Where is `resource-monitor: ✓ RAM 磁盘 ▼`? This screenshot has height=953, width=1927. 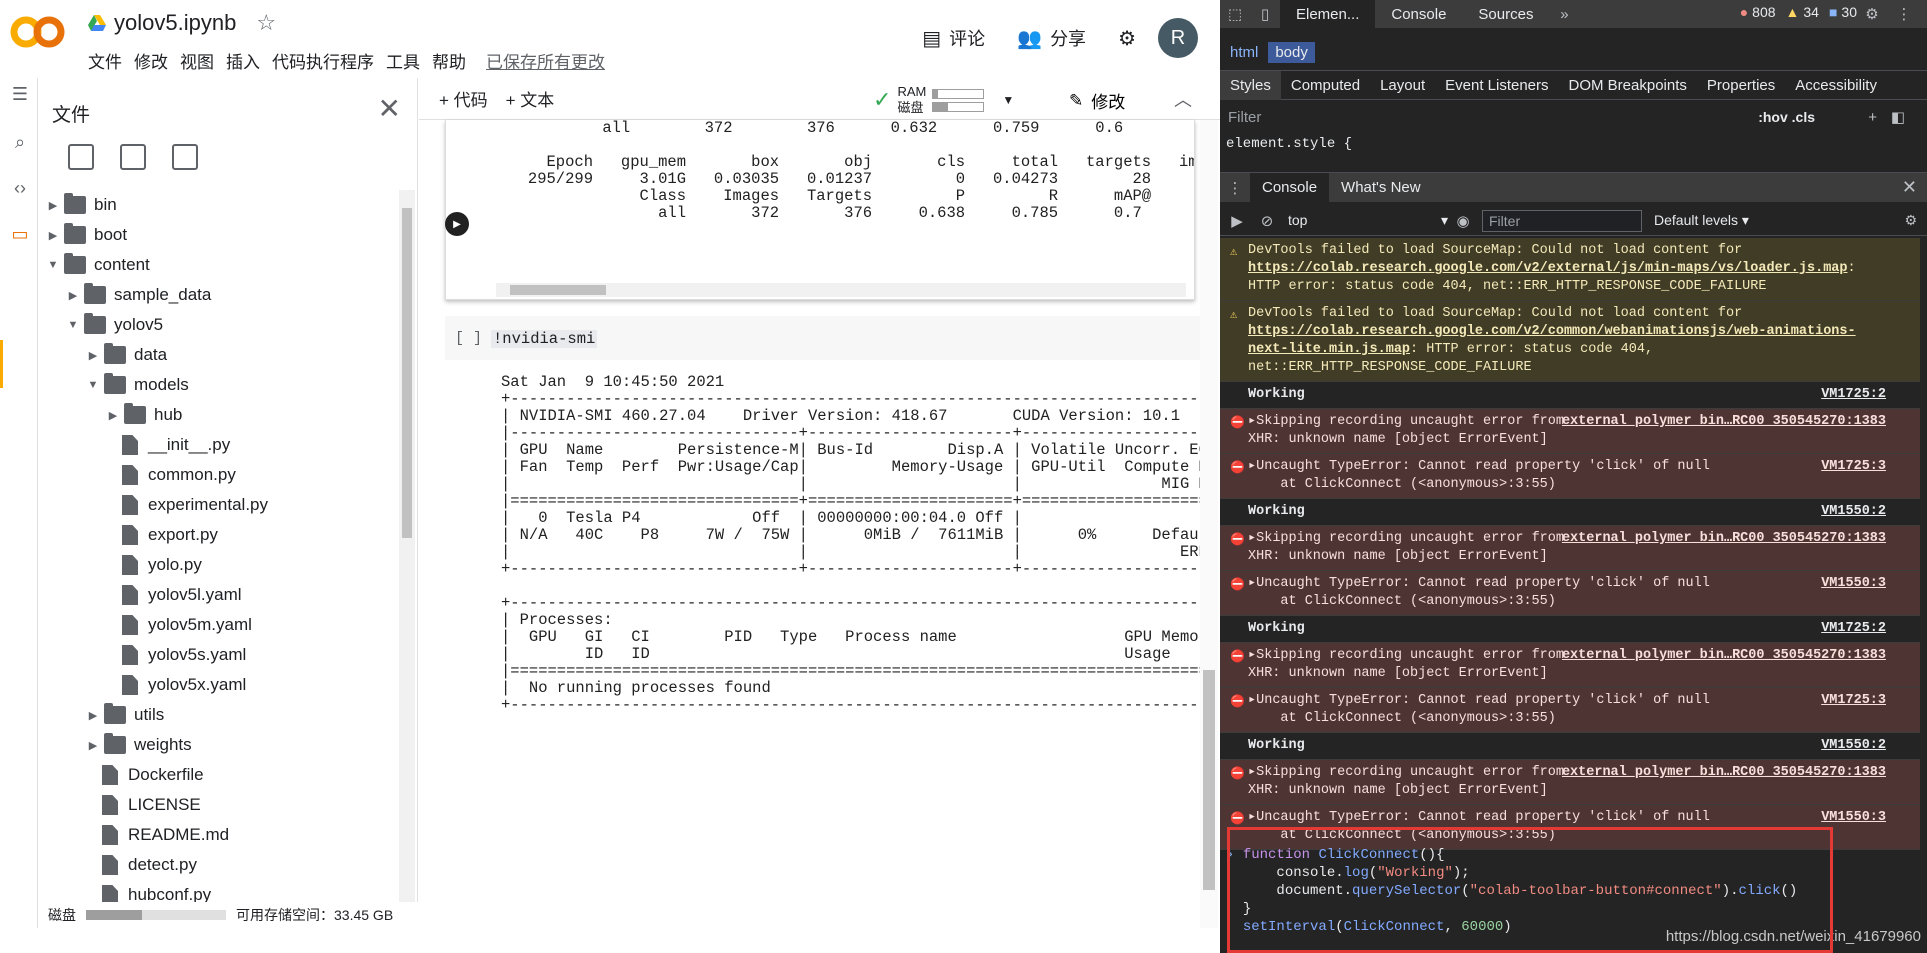
resource-monitor: ✓ RAM 磁盘 ▼ is located at coordinates (943, 100).